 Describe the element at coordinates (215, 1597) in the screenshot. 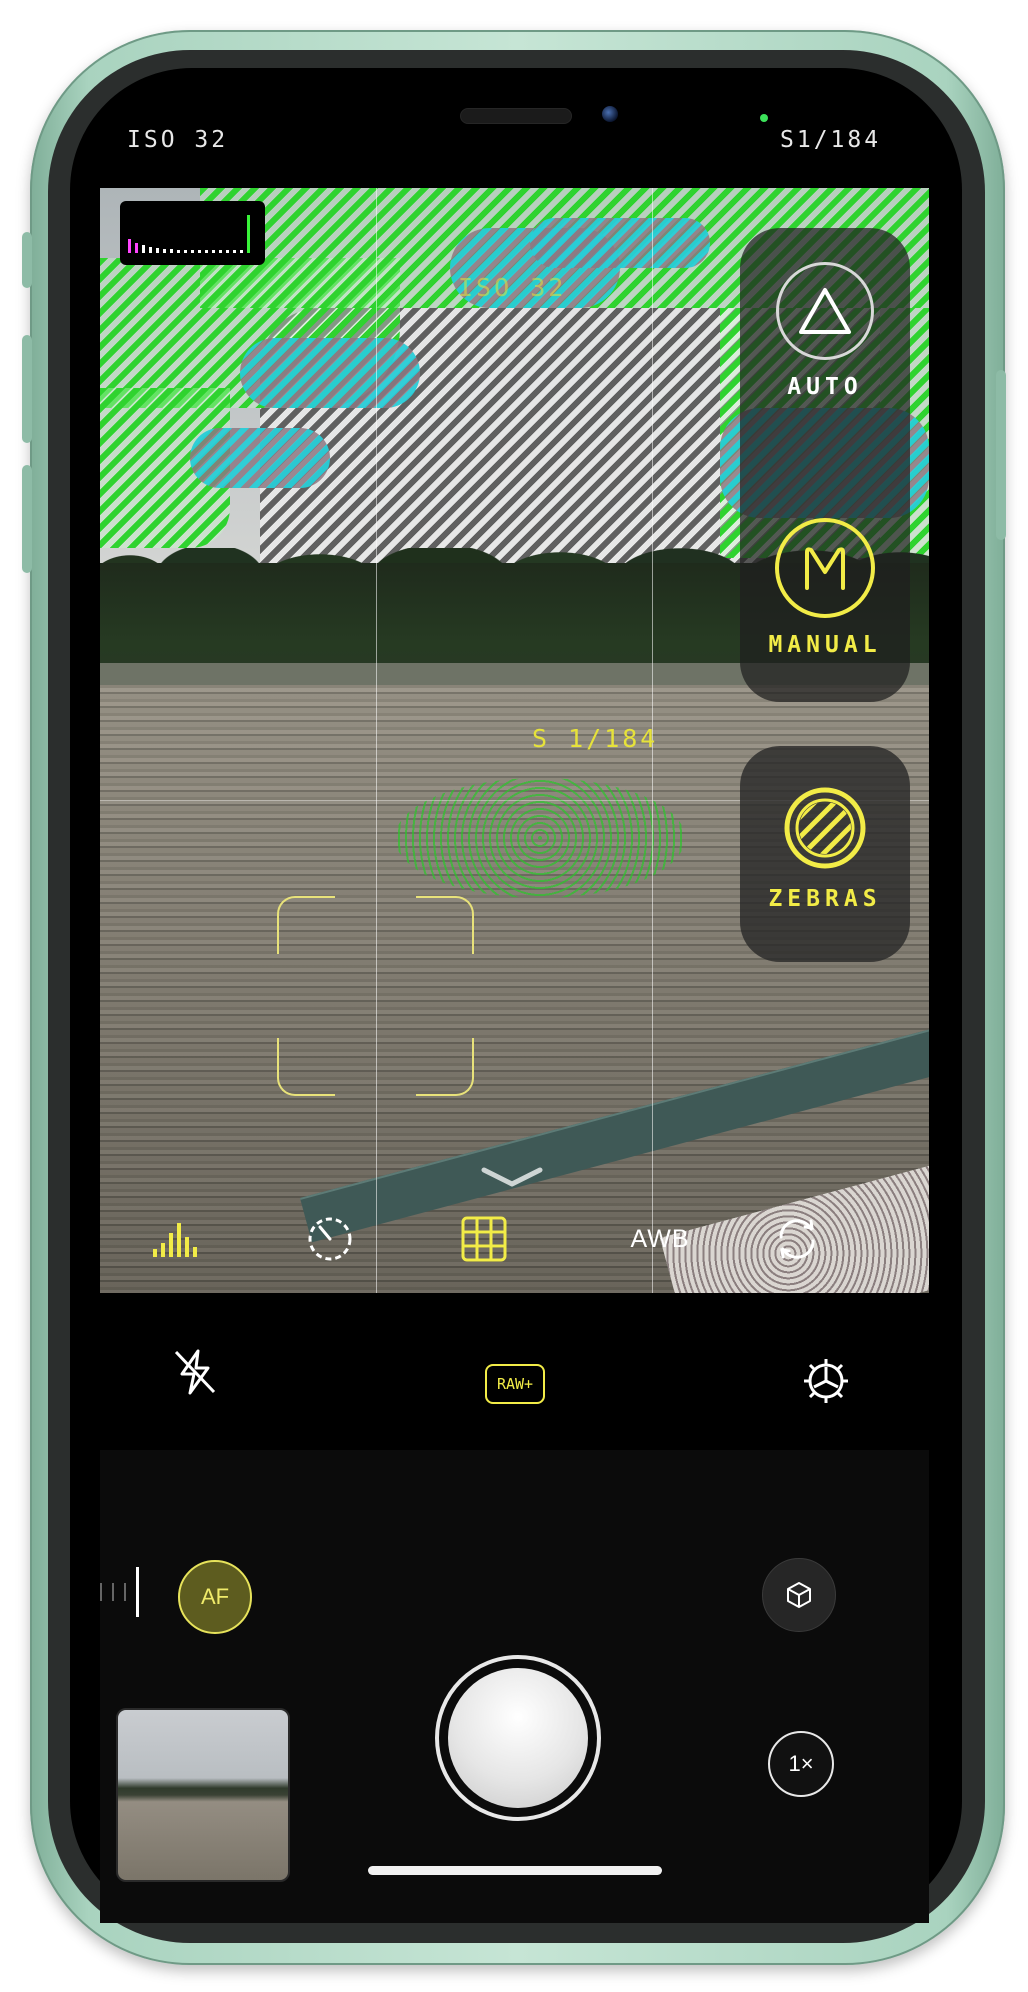

I see `autofocus-button: AF` at that location.